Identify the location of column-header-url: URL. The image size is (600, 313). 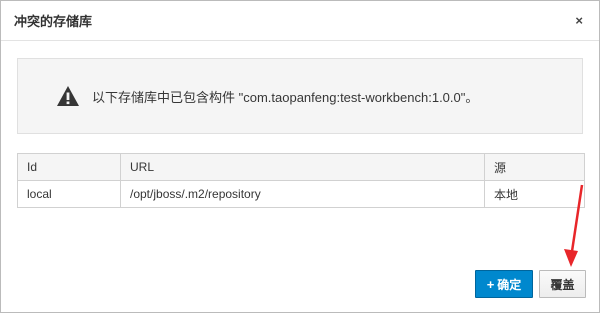
(302, 167).